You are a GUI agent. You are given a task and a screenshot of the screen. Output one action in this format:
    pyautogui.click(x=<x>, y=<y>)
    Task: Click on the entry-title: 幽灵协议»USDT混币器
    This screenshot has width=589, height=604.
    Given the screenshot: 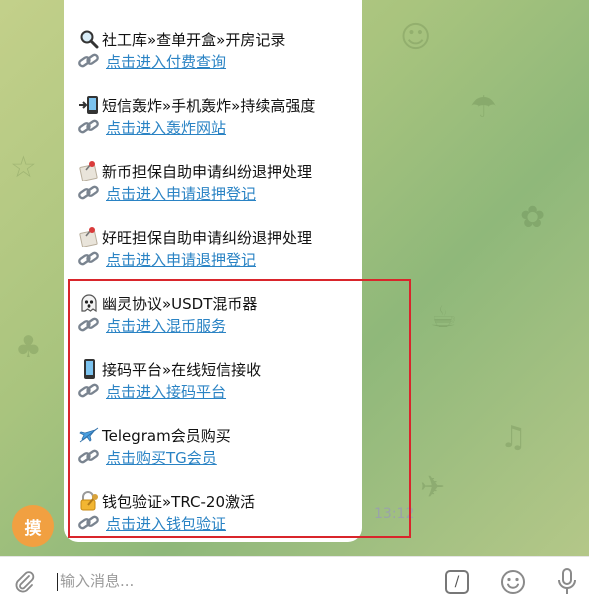 What is the action you would take?
    pyautogui.click(x=218, y=303)
    